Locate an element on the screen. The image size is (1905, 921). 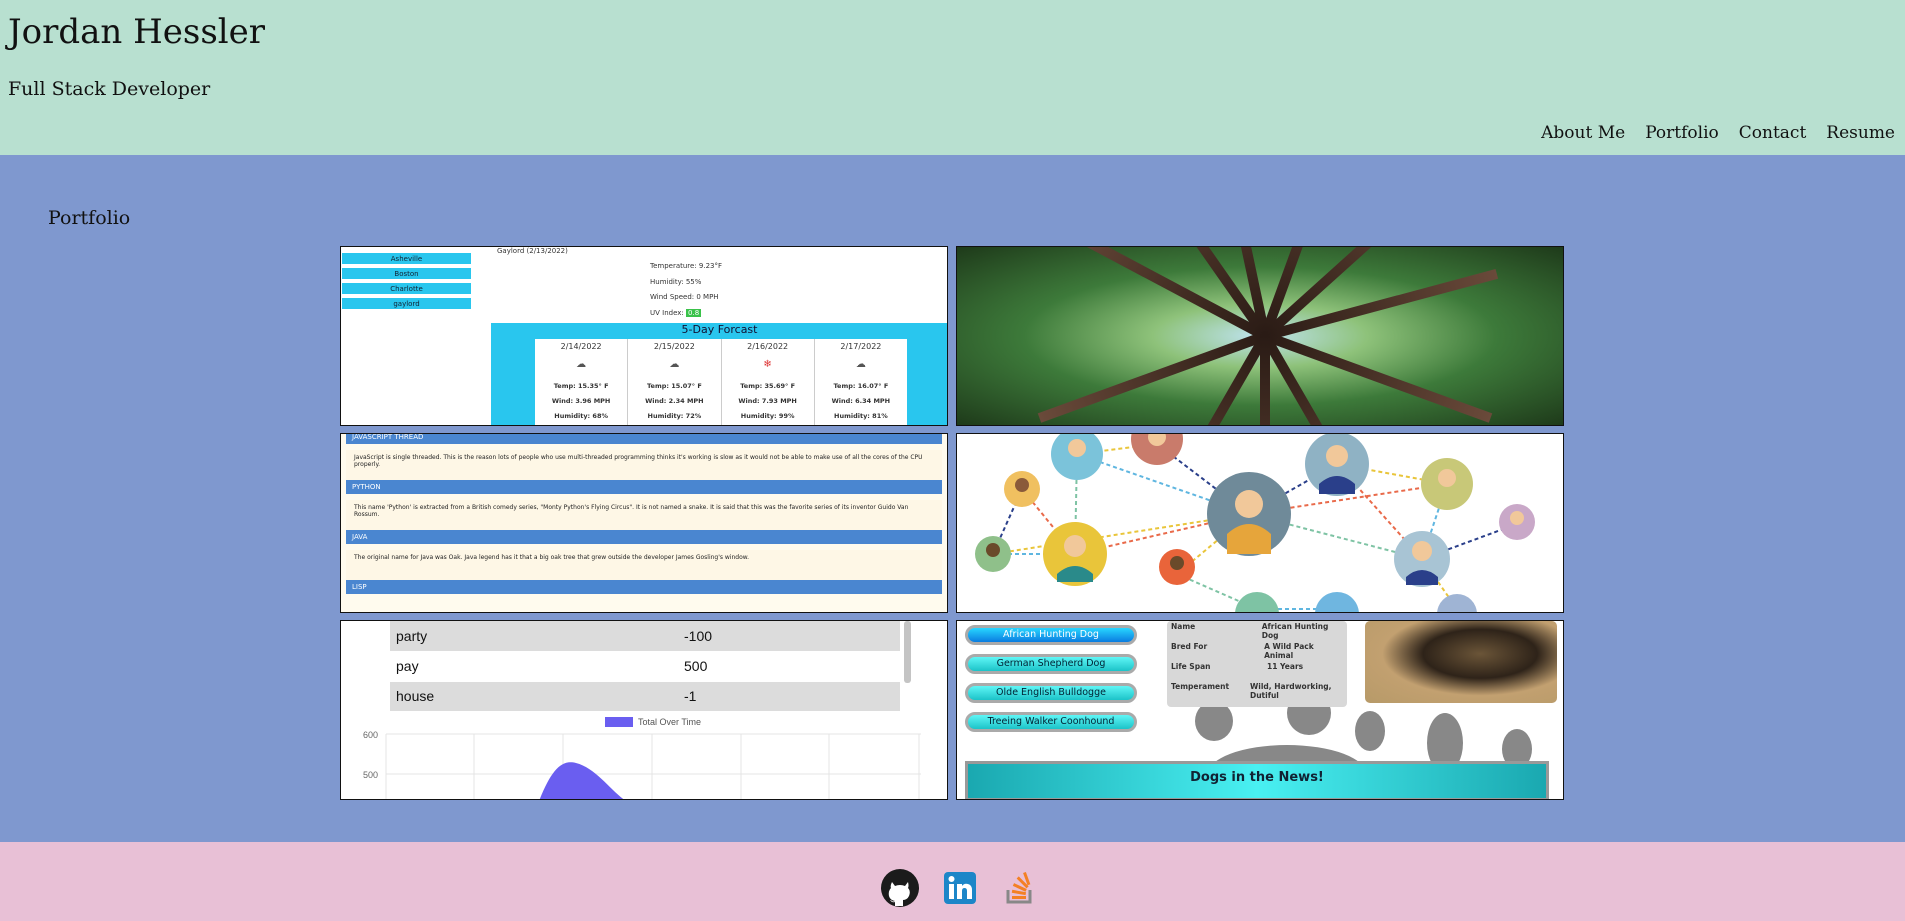
news-banner: Dogs in the News! is located at coordinates (1257, 780).